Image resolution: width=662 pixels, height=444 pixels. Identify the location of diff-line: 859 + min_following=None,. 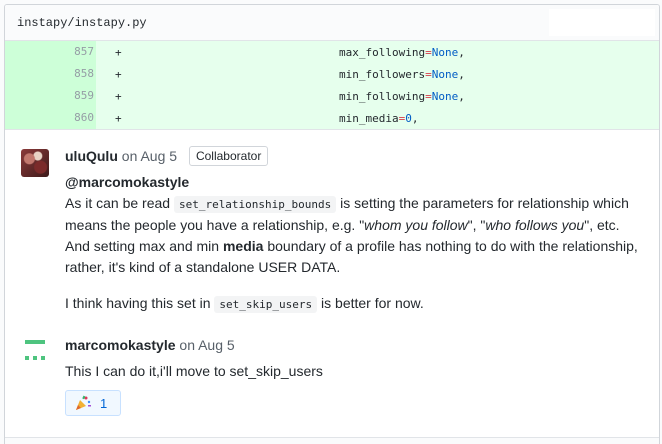
(332, 96).